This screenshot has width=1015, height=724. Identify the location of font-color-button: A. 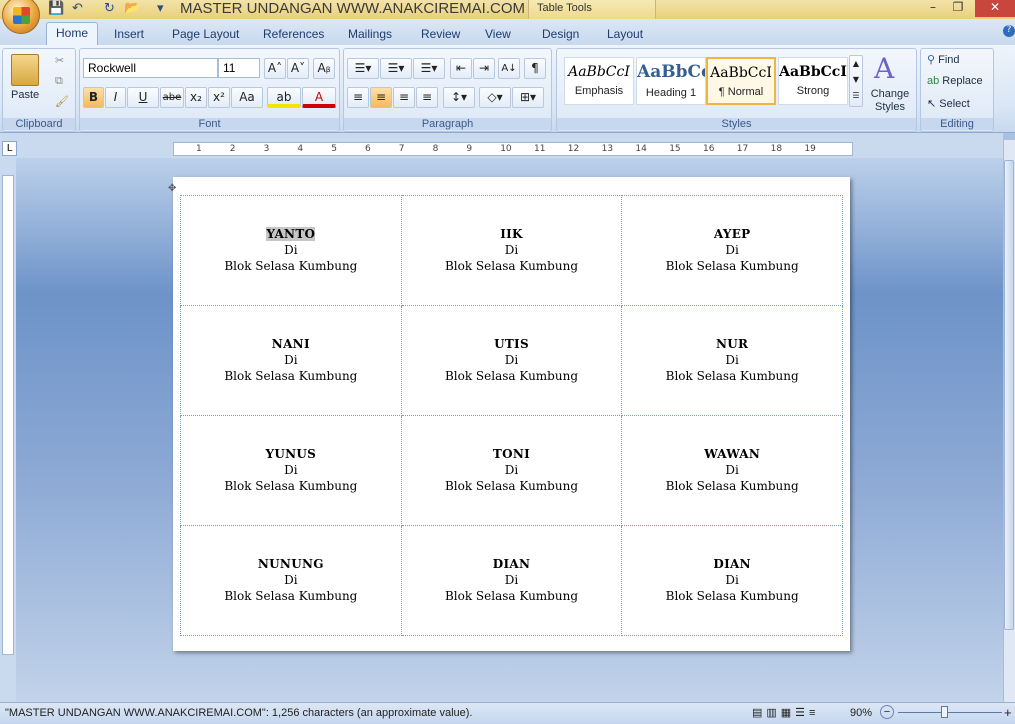
(319, 97).